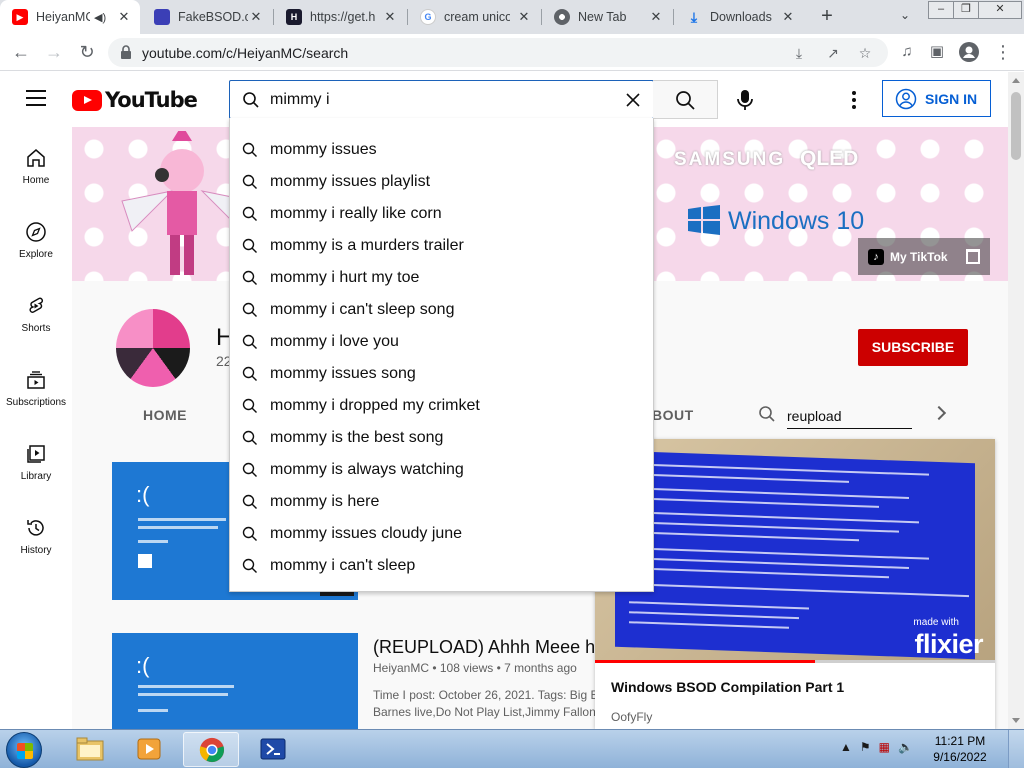 The height and width of the screenshot is (768, 1024). Describe the element at coordinates (936, 98) in the screenshot. I see `sign-in-button: SIGN IN` at that location.